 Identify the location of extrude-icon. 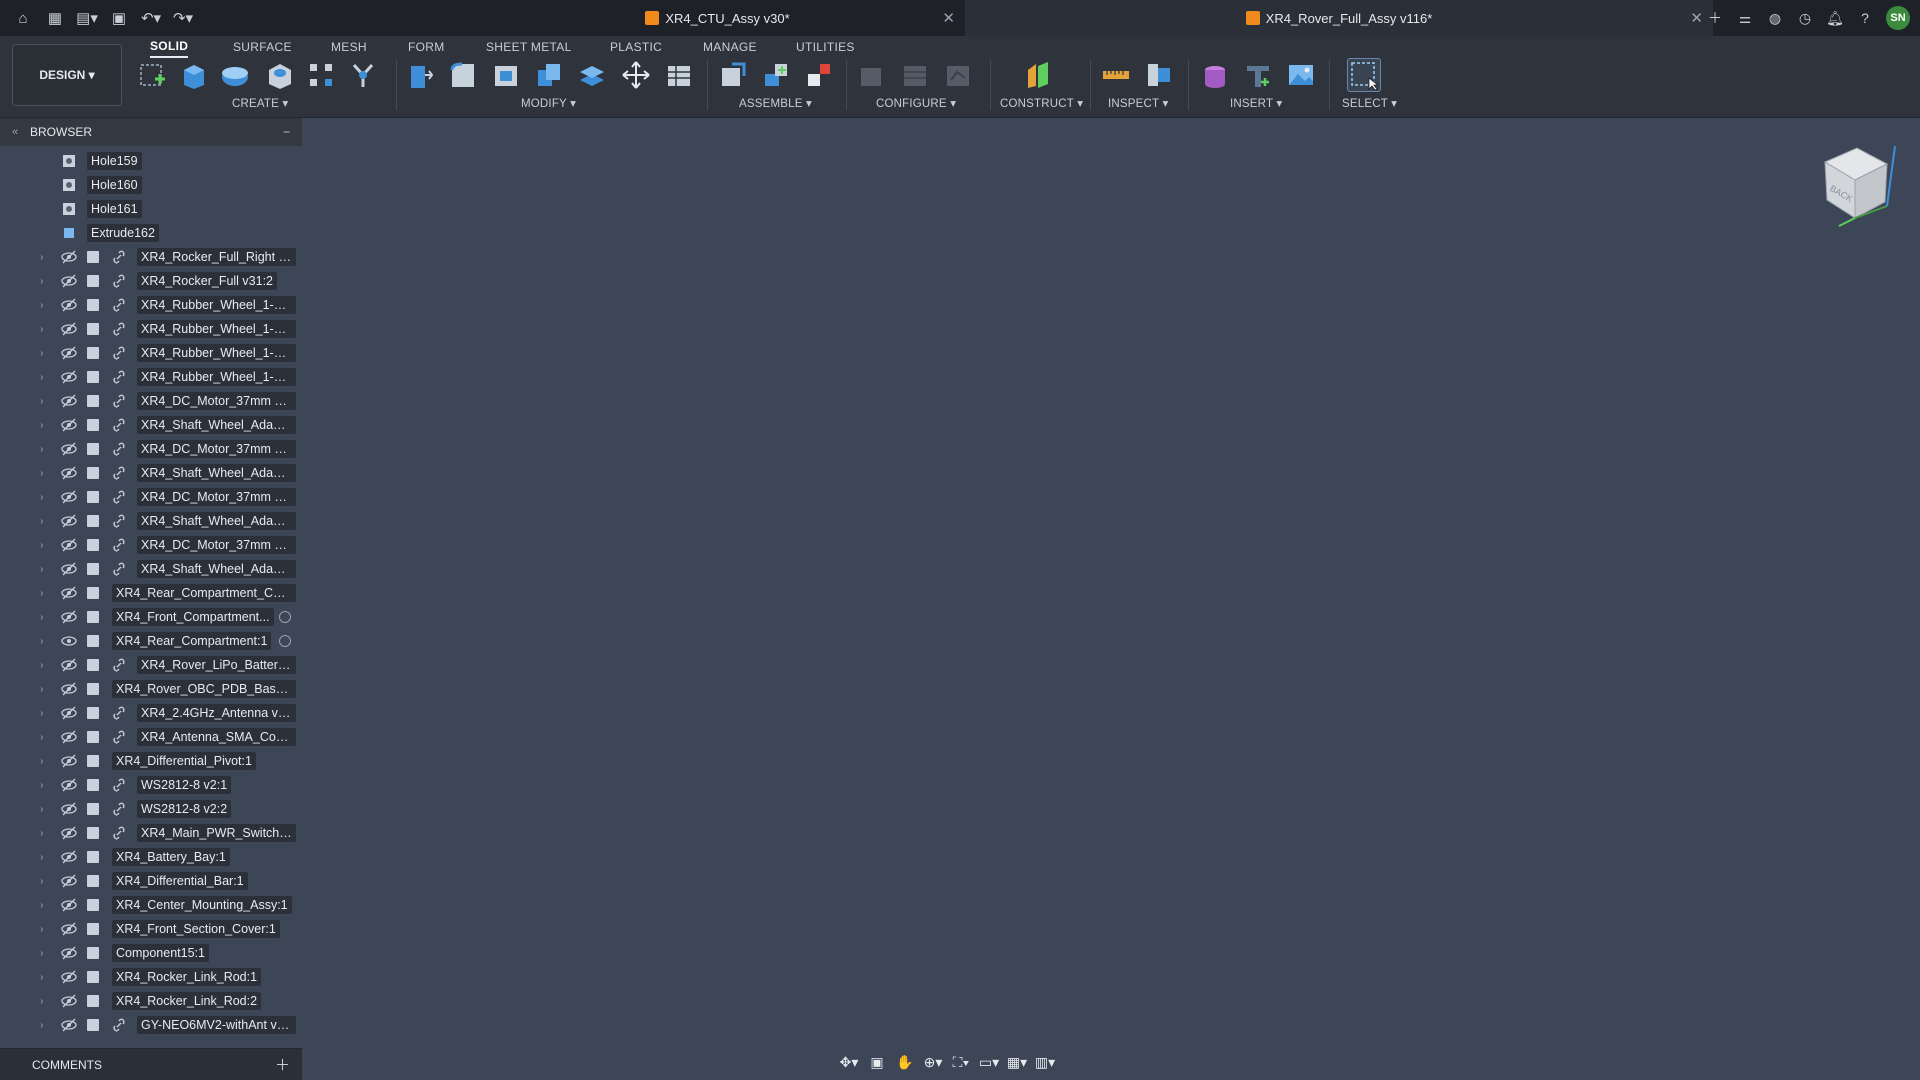
(194, 75).